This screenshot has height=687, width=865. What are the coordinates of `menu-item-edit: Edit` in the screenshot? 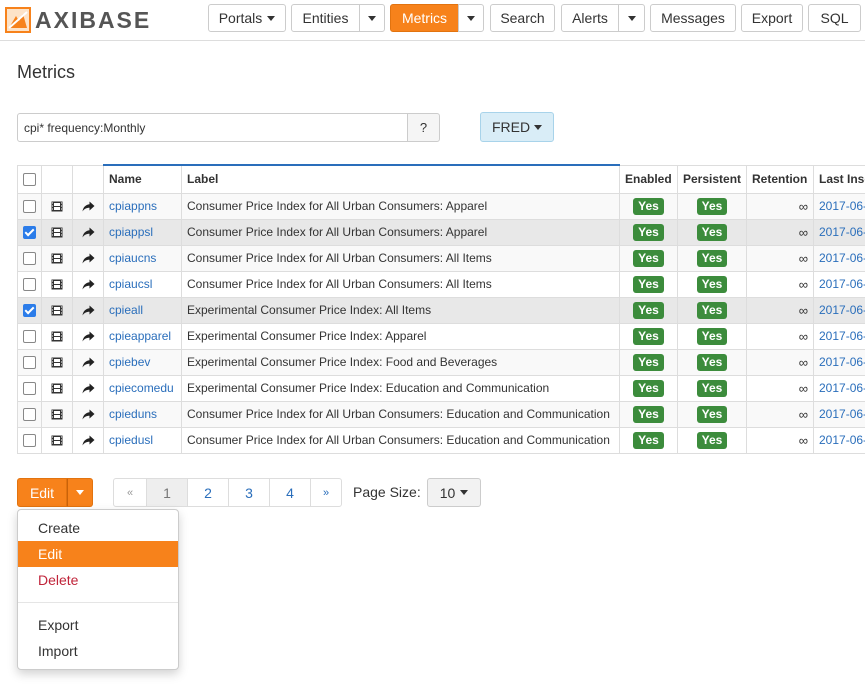 It's located at (98, 554).